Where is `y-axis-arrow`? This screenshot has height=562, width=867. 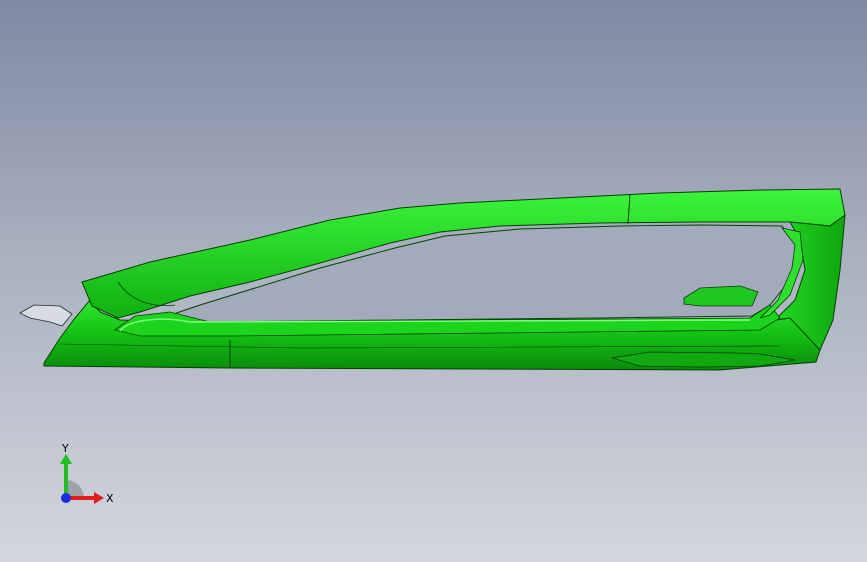
y-axis-arrow is located at coordinates (66, 459).